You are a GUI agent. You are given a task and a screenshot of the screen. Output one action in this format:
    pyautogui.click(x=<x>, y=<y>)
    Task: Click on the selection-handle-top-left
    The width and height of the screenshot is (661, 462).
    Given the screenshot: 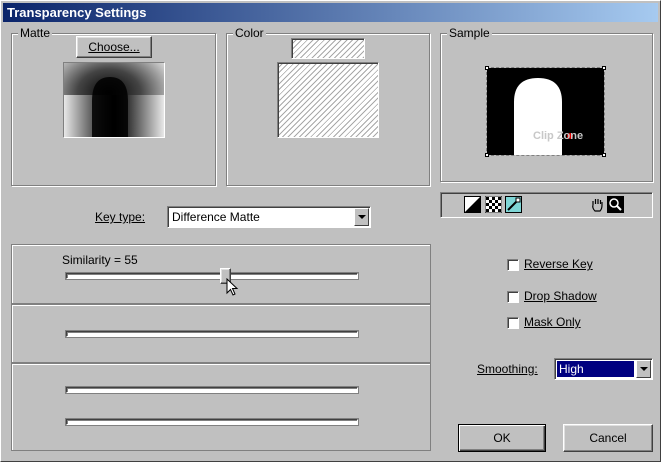 What is the action you would take?
    pyautogui.click(x=487, y=68)
    